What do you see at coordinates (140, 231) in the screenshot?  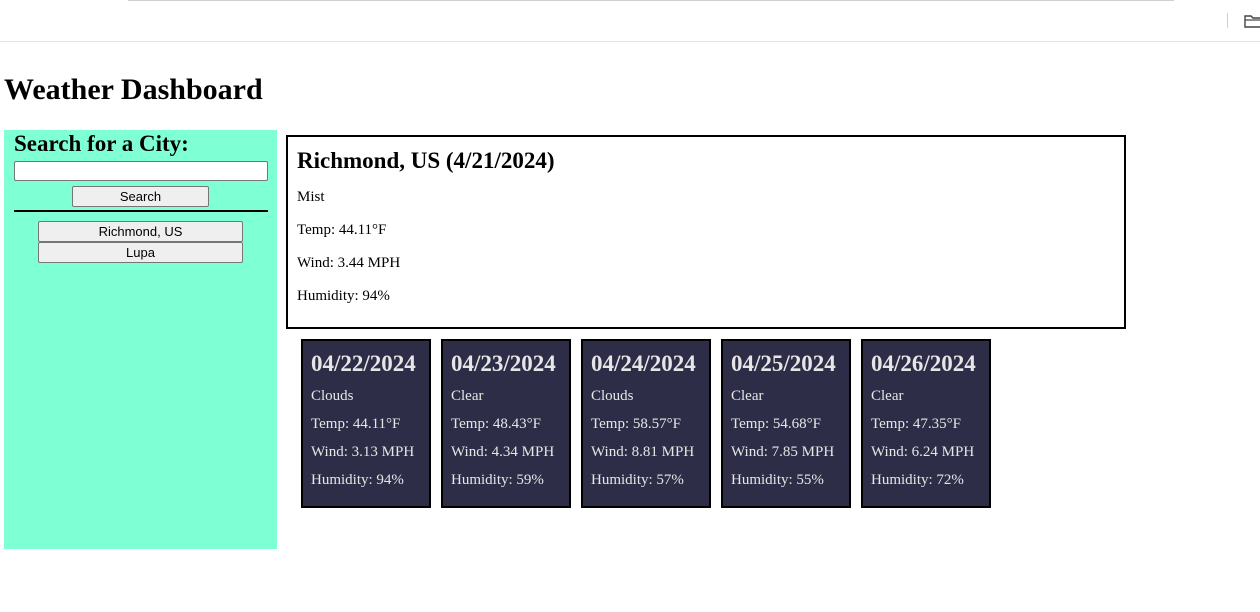 I see `history-button-richmond: Richmond, US` at bounding box center [140, 231].